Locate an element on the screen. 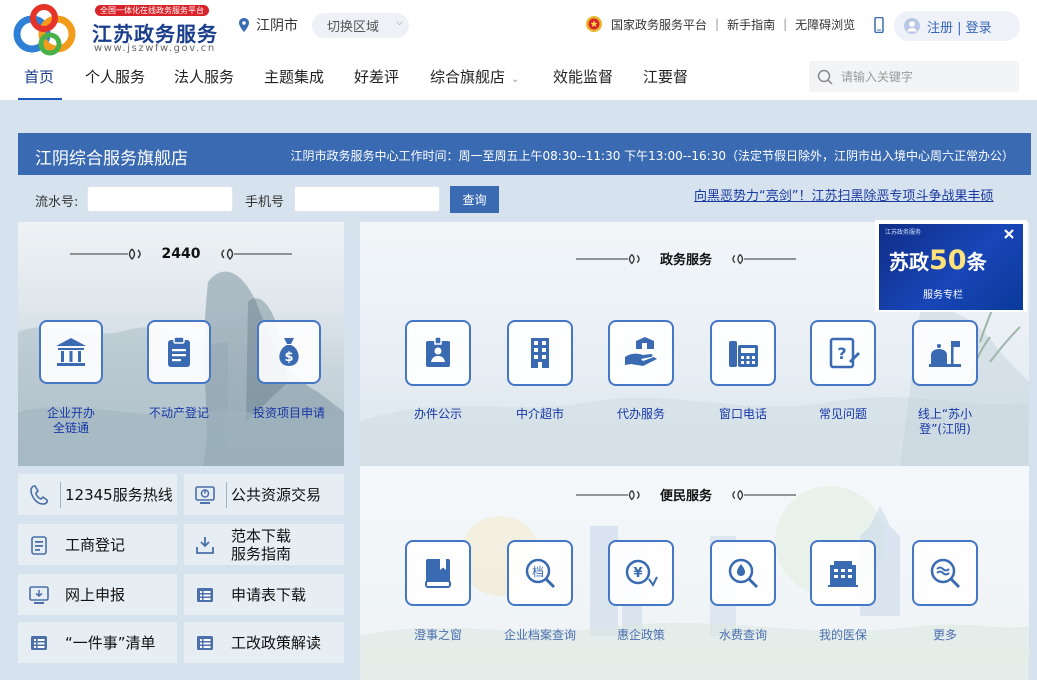 The height and width of the screenshot is (680, 1037). service-label: 我的医保 is located at coordinates (842, 635).